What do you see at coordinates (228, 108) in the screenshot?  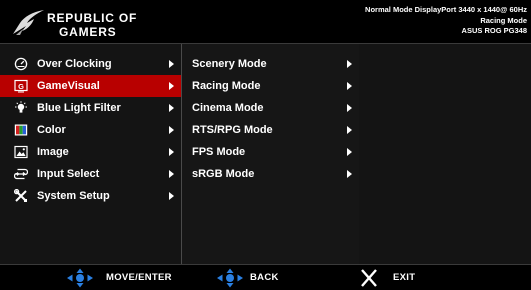 I see `submenu-item-label: Cinema Mode` at bounding box center [228, 108].